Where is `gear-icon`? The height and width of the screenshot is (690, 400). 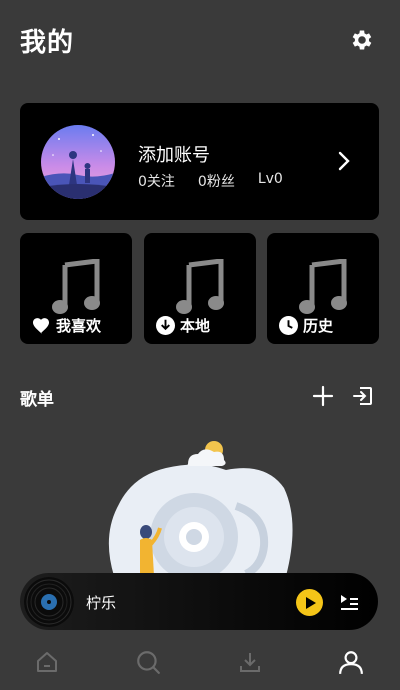
gear-icon is located at coordinates (362, 40).